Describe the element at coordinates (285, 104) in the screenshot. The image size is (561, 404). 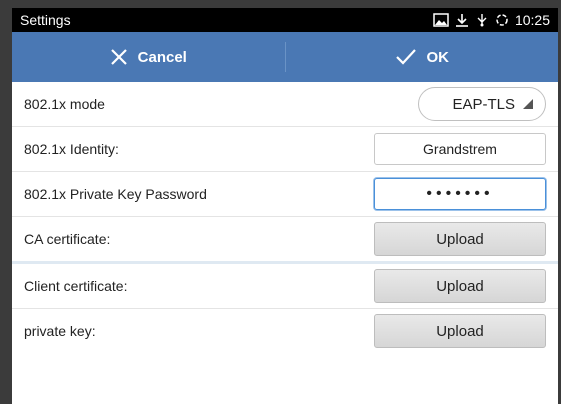
I see `row-8021x-mode: 802.1x mode EAP-TLS` at that location.